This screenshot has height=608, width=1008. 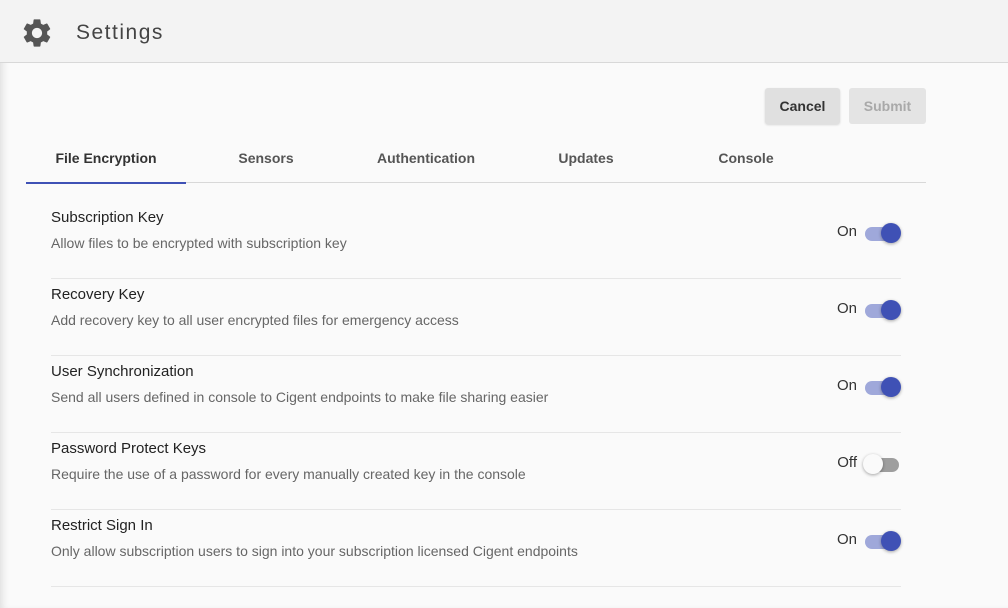 What do you see at coordinates (37, 33) in the screenshot?
I see `gear-icon` at bounding box center [37, 33].